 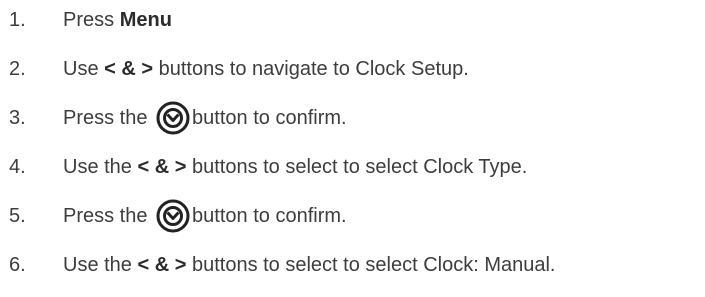 What do you see at coordinates (17, 69) in the screenshot?
I see `step-number: 2.` at bounding box center [17, 69].